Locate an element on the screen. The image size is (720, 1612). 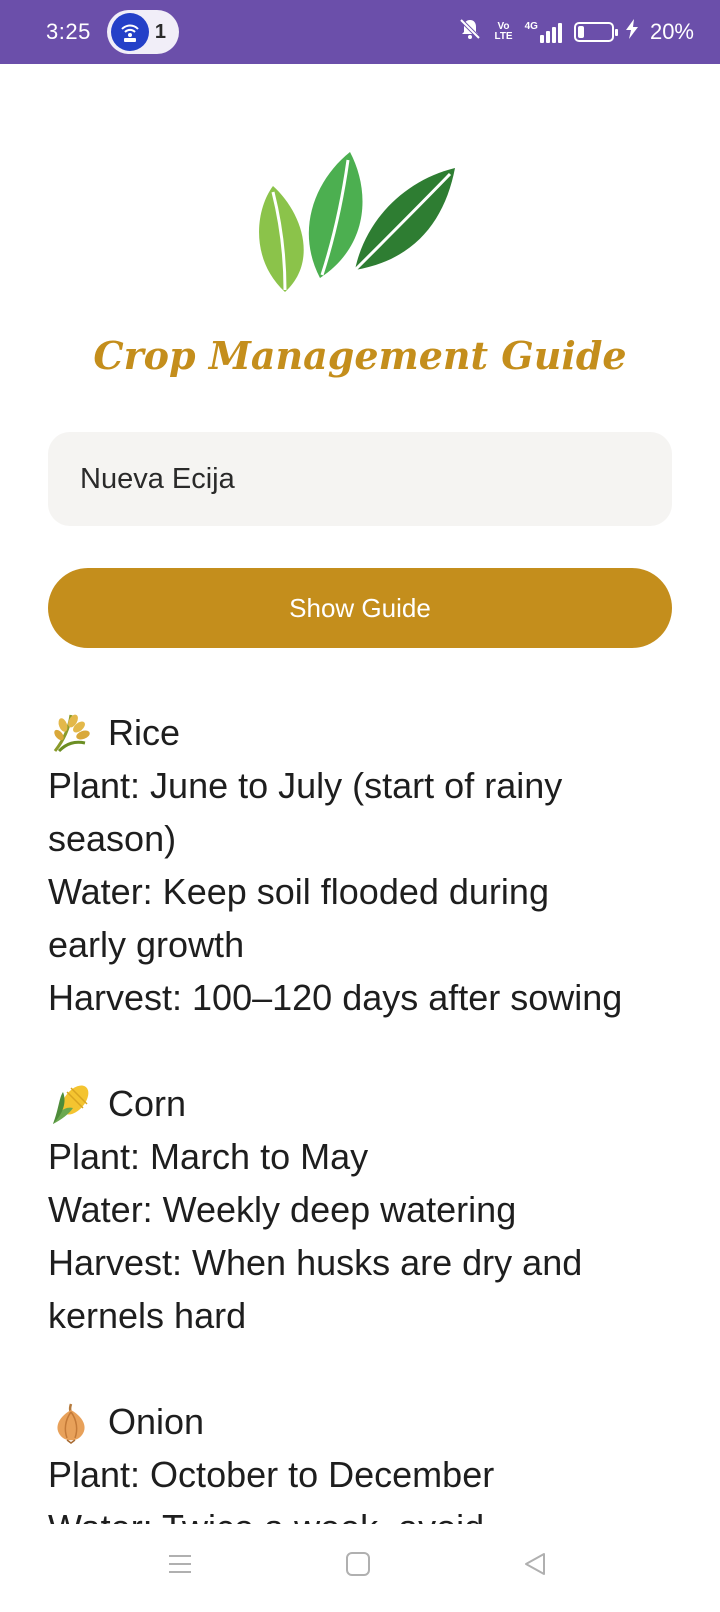
crop-detail-line: kernels hard is located at coordinates (147, 1315).